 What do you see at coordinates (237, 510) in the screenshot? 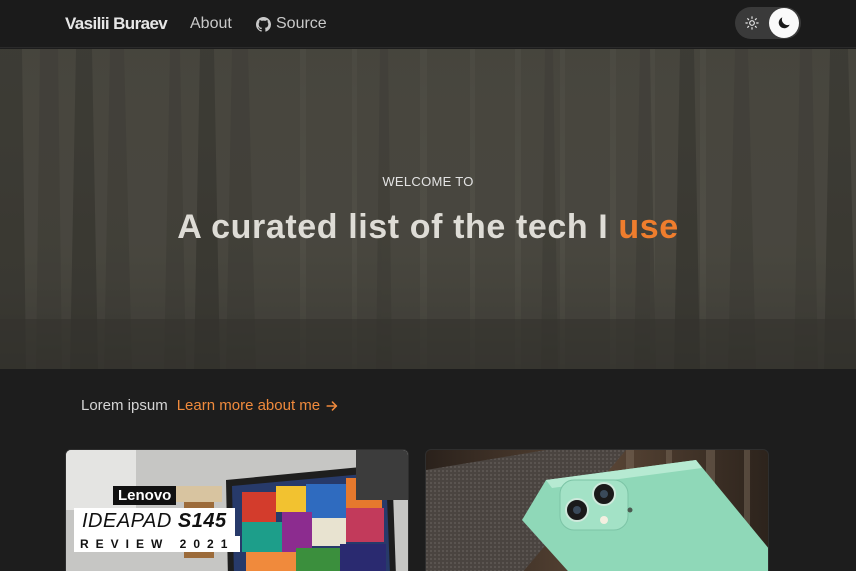
I see `card-lenovo-review: Lenovo IDEAPAD S145 REVIEW 2021` at bounding box center [237, 510].